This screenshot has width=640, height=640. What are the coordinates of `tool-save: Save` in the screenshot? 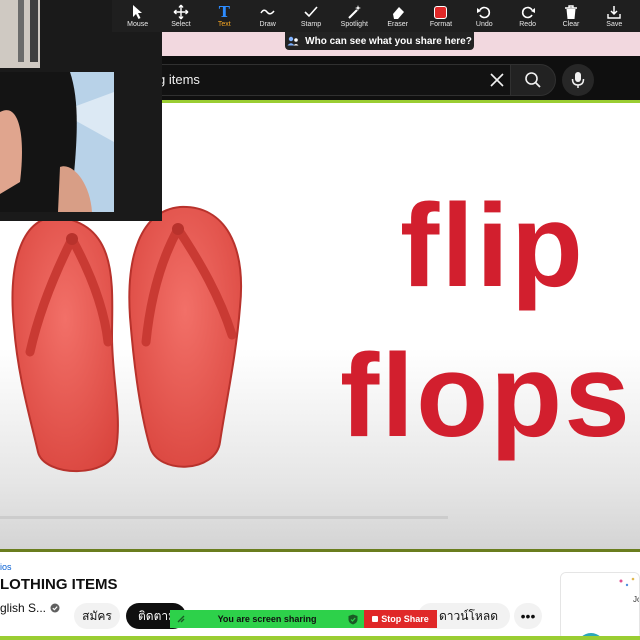 It's located at (614, 16).